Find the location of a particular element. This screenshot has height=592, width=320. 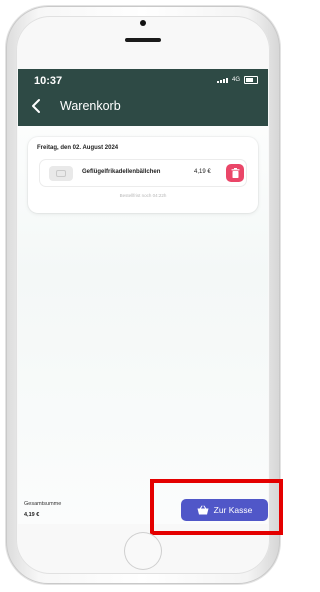

item-price: 4,19 € is located at coordinates (202, 172).